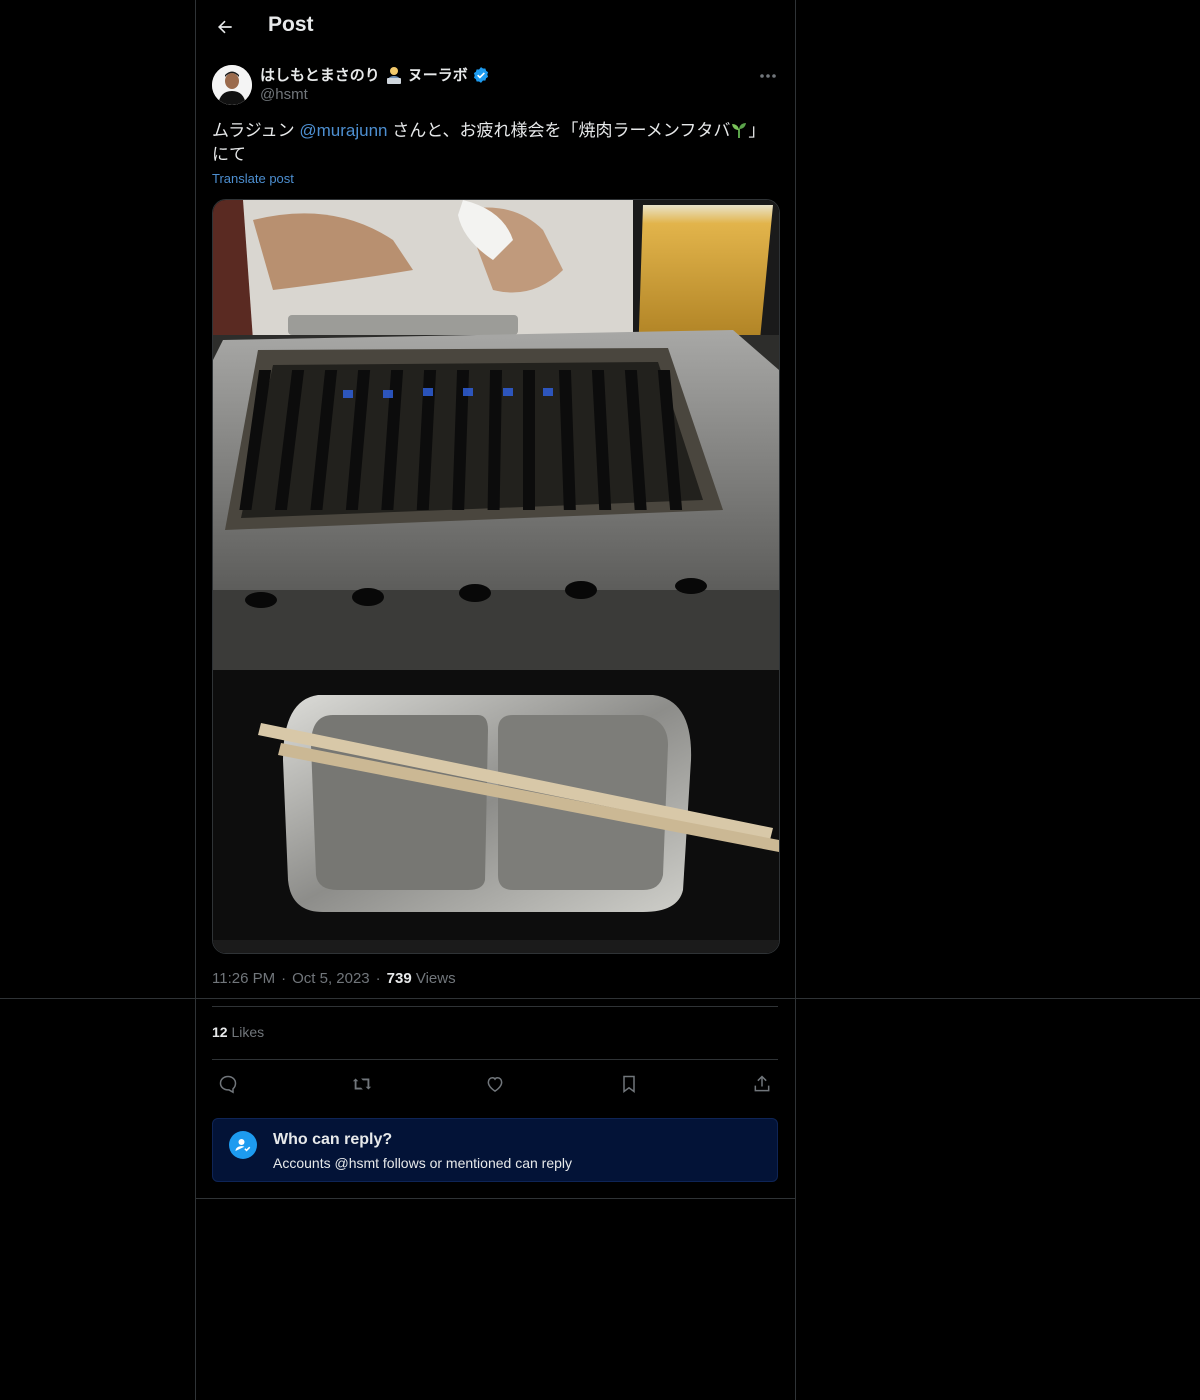  I want to click on views-label: Views, so click(435, 978).